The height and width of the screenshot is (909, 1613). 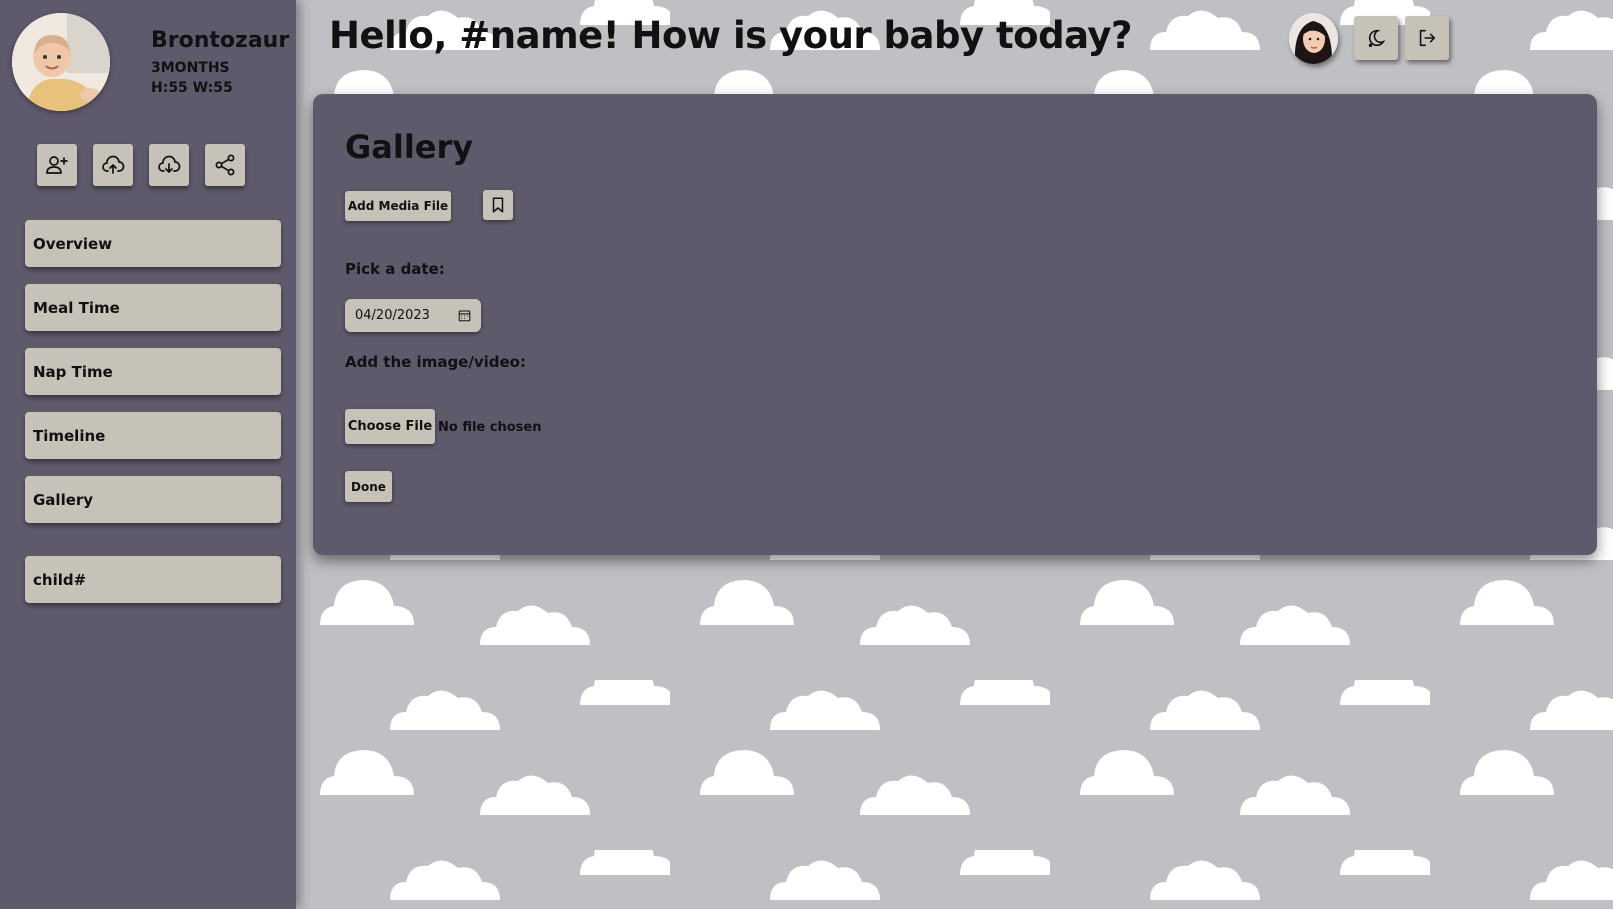 What do you see at coordinates (490, 427) in the screenshot?
I see `no-file-text: No file chosen` at bounding box center [490, 427].